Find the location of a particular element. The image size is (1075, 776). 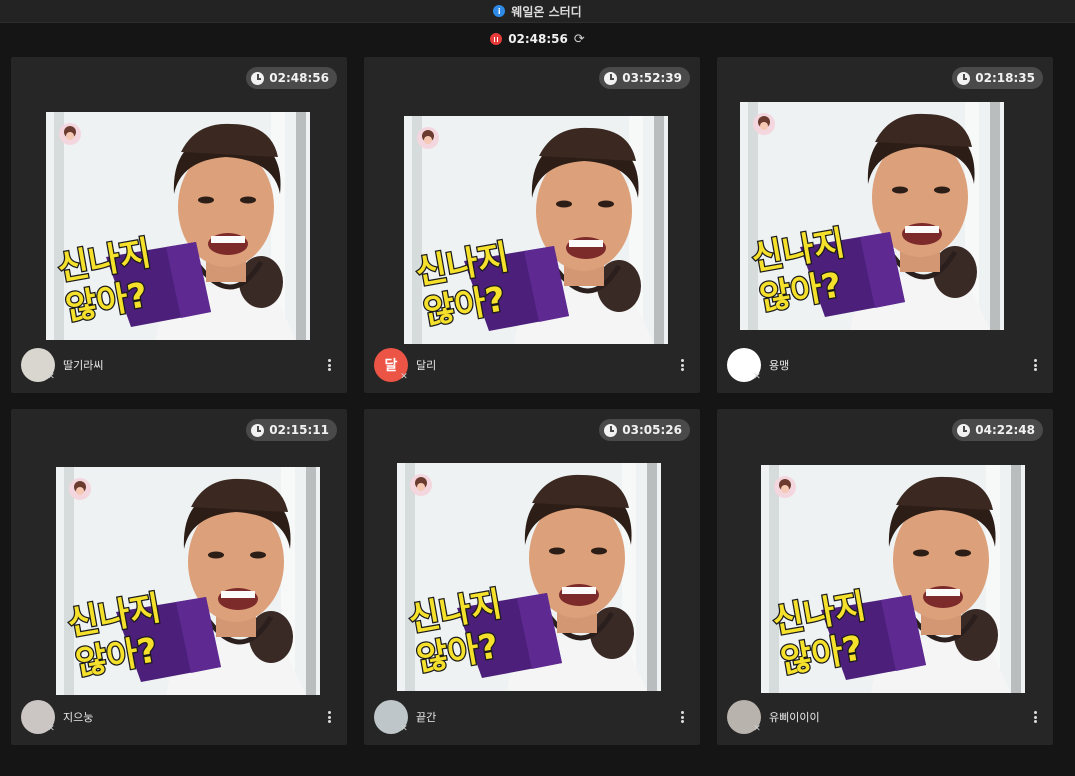

participant-name: 딸기라씨 is located at coordinates (83, 365).